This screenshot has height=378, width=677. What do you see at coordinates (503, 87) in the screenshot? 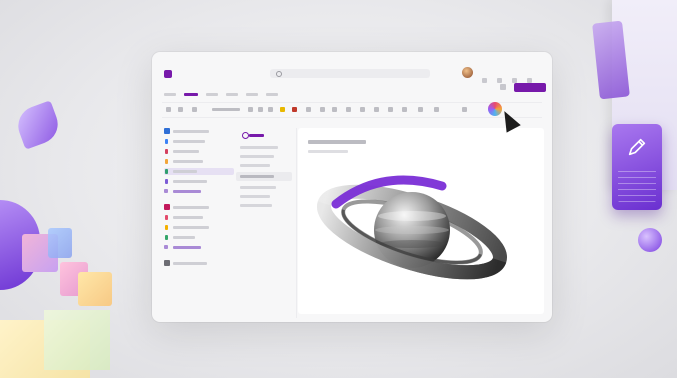
I see `ribbon-option-icon` at bounding box center [503, 87].